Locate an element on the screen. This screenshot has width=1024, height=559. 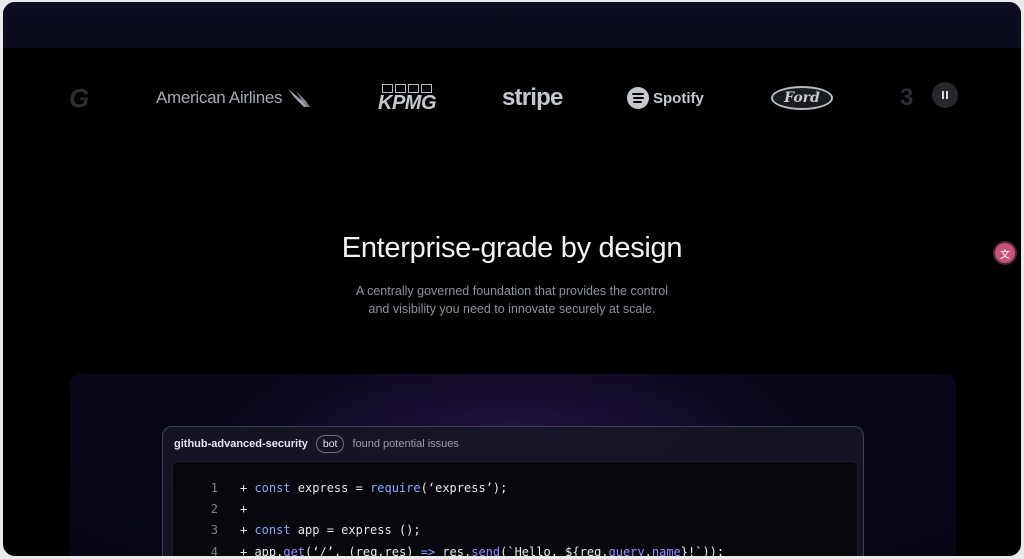
code-line: 2 + is located at coordinates (210, 509).